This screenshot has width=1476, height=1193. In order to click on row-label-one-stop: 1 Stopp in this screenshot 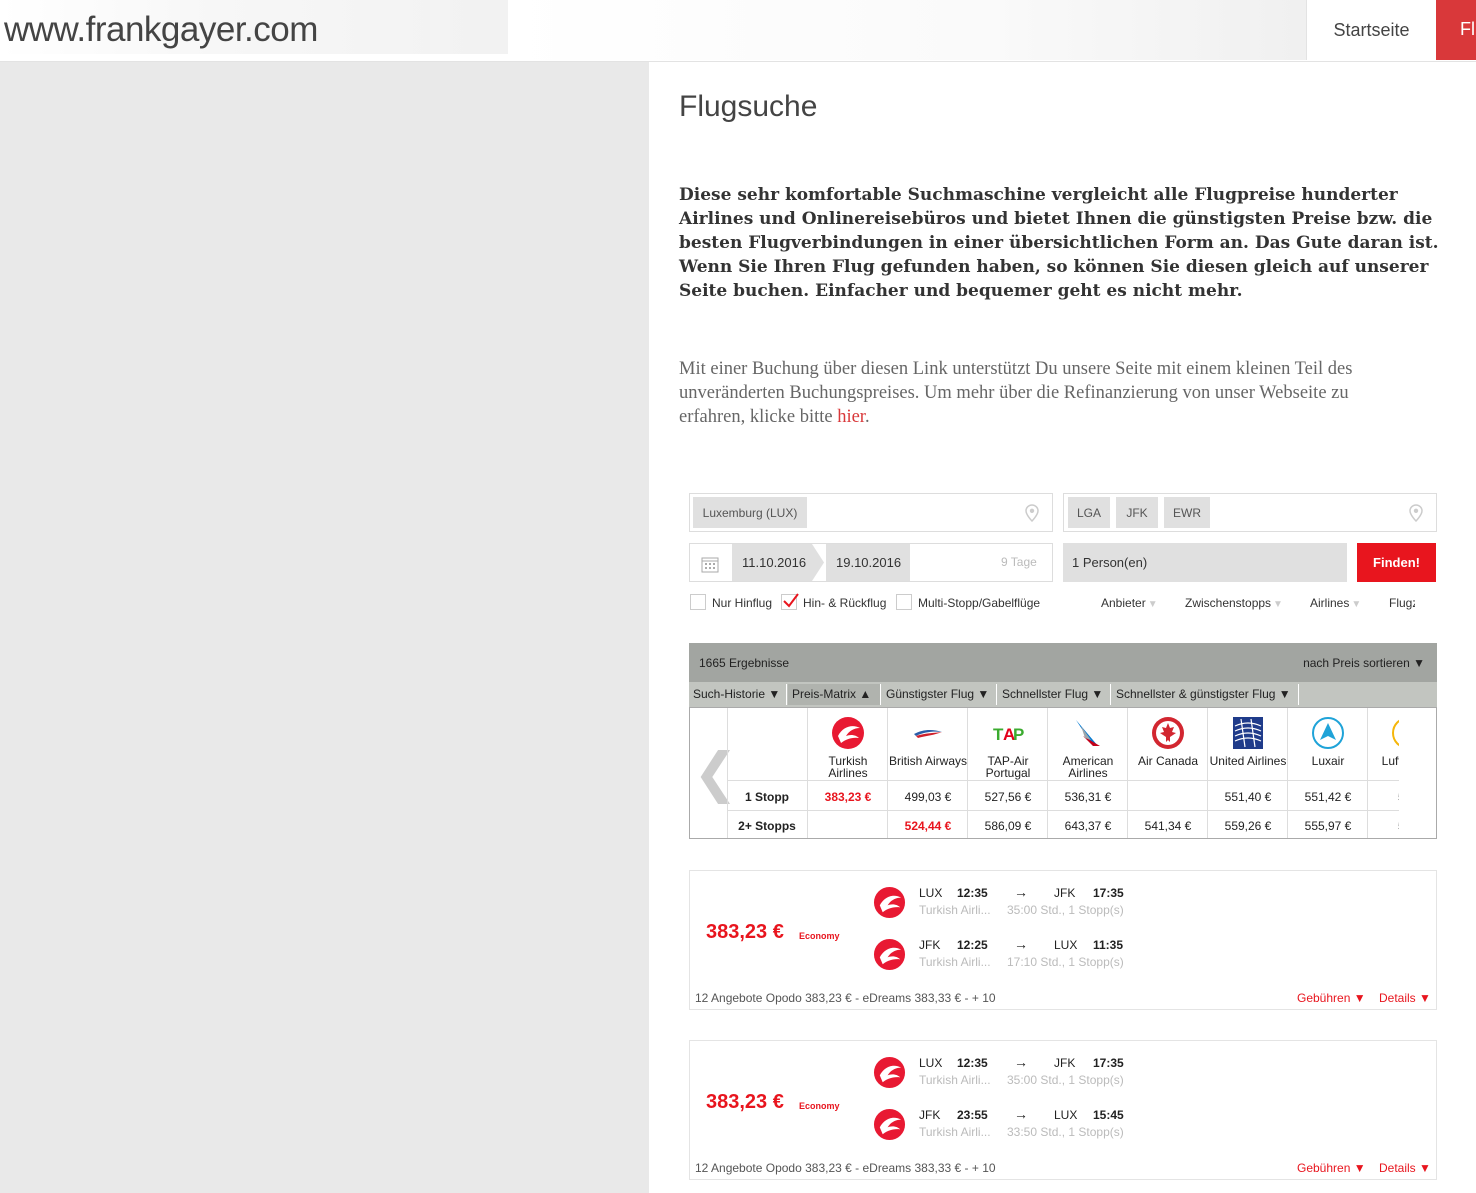, I will do `click(767, 797)`.